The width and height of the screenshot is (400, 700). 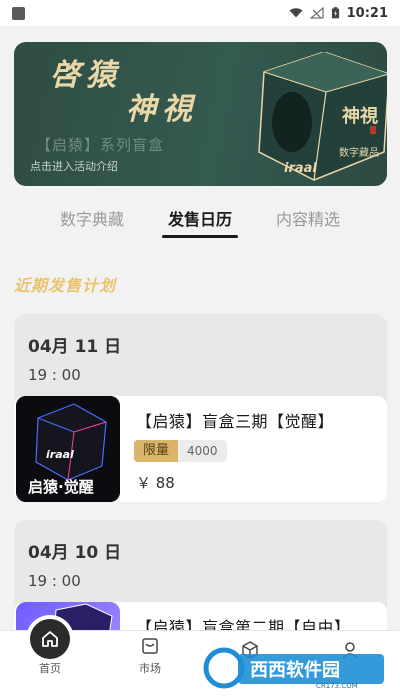 What do you see at coordinates (200, 575) in the screenshot?
I see `schedule-card: 04月 10 日 19 : 00 【启猿】盲盒第二期【自由】` at bounding box center [200, 575].